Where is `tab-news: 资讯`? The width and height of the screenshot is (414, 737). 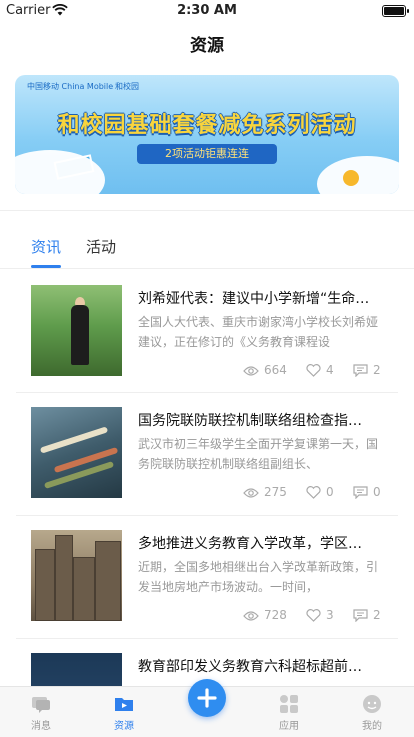
tab-news: 资讯 is located at coordinates (46, 246).